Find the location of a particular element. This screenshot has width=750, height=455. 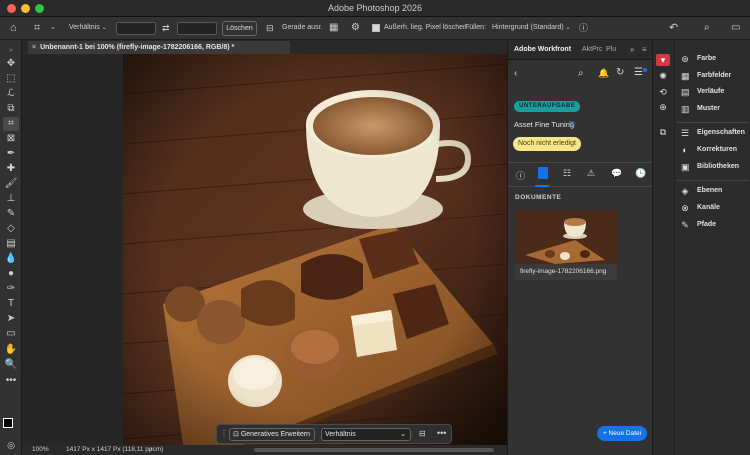

swatches-icon: ▦ is located at coordinates (685, 76).